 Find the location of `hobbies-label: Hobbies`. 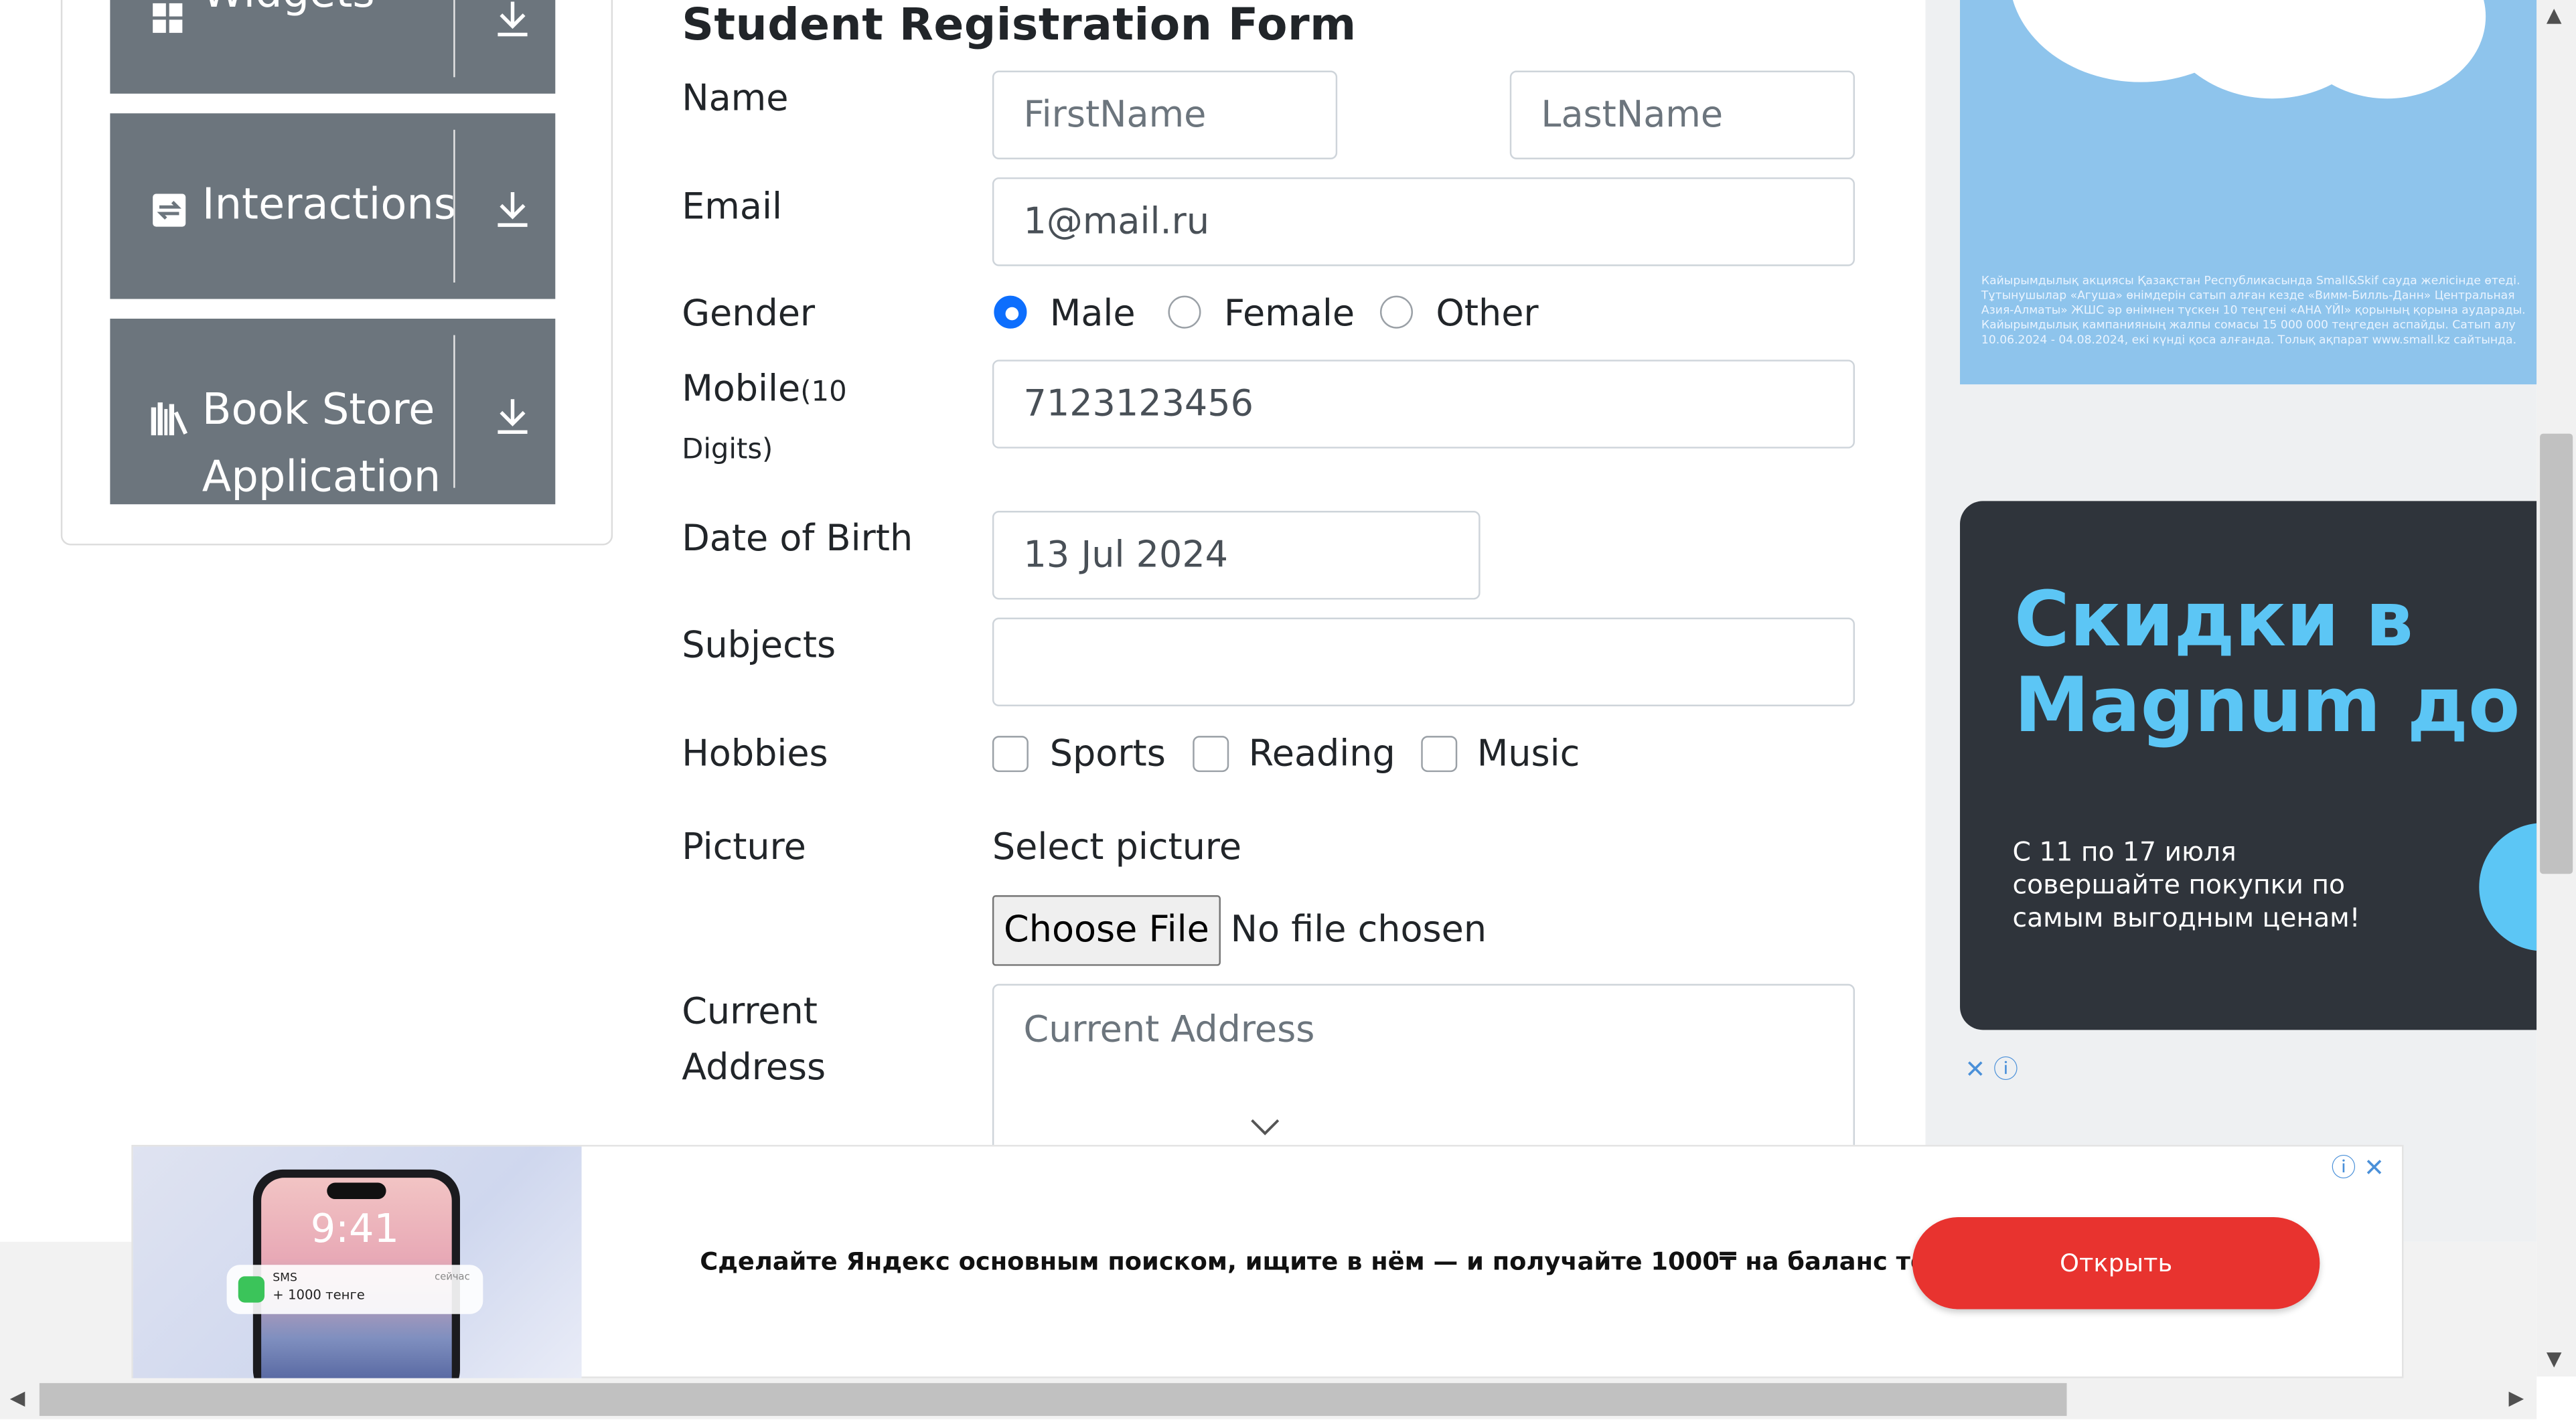

hobbies-label: Hobbies is located at coordinates (755, 755).